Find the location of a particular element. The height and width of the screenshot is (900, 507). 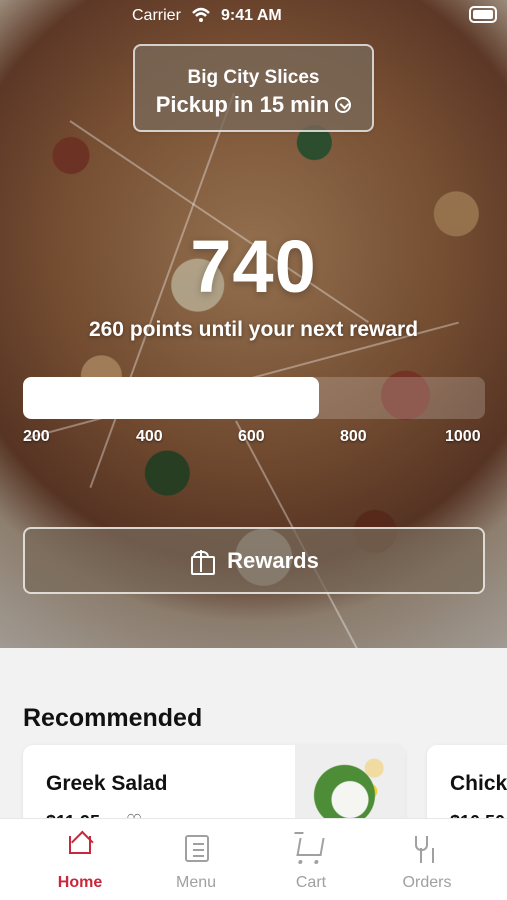

tab-cart: Cart is located at coordinates (311, 862).